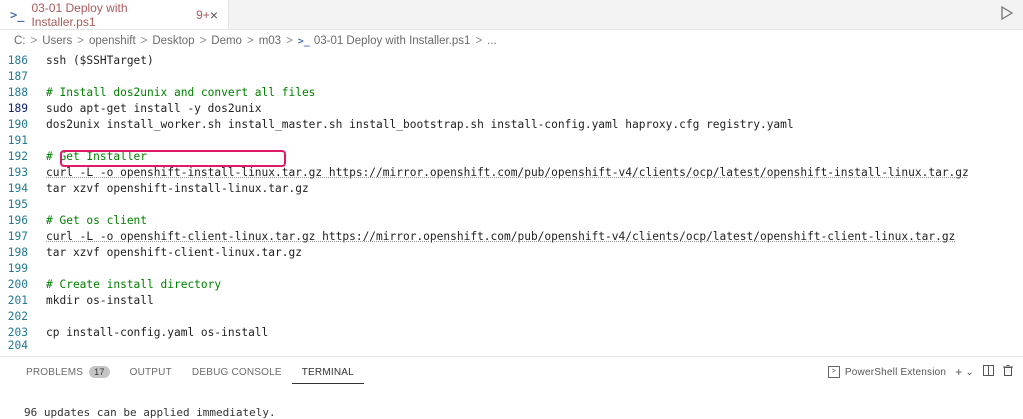 This screenshot has width=1023, height=419. Describe the element at coordinates (173, 41) in the screenshot. I see `breadcrumb-item: Desktop` at that location.